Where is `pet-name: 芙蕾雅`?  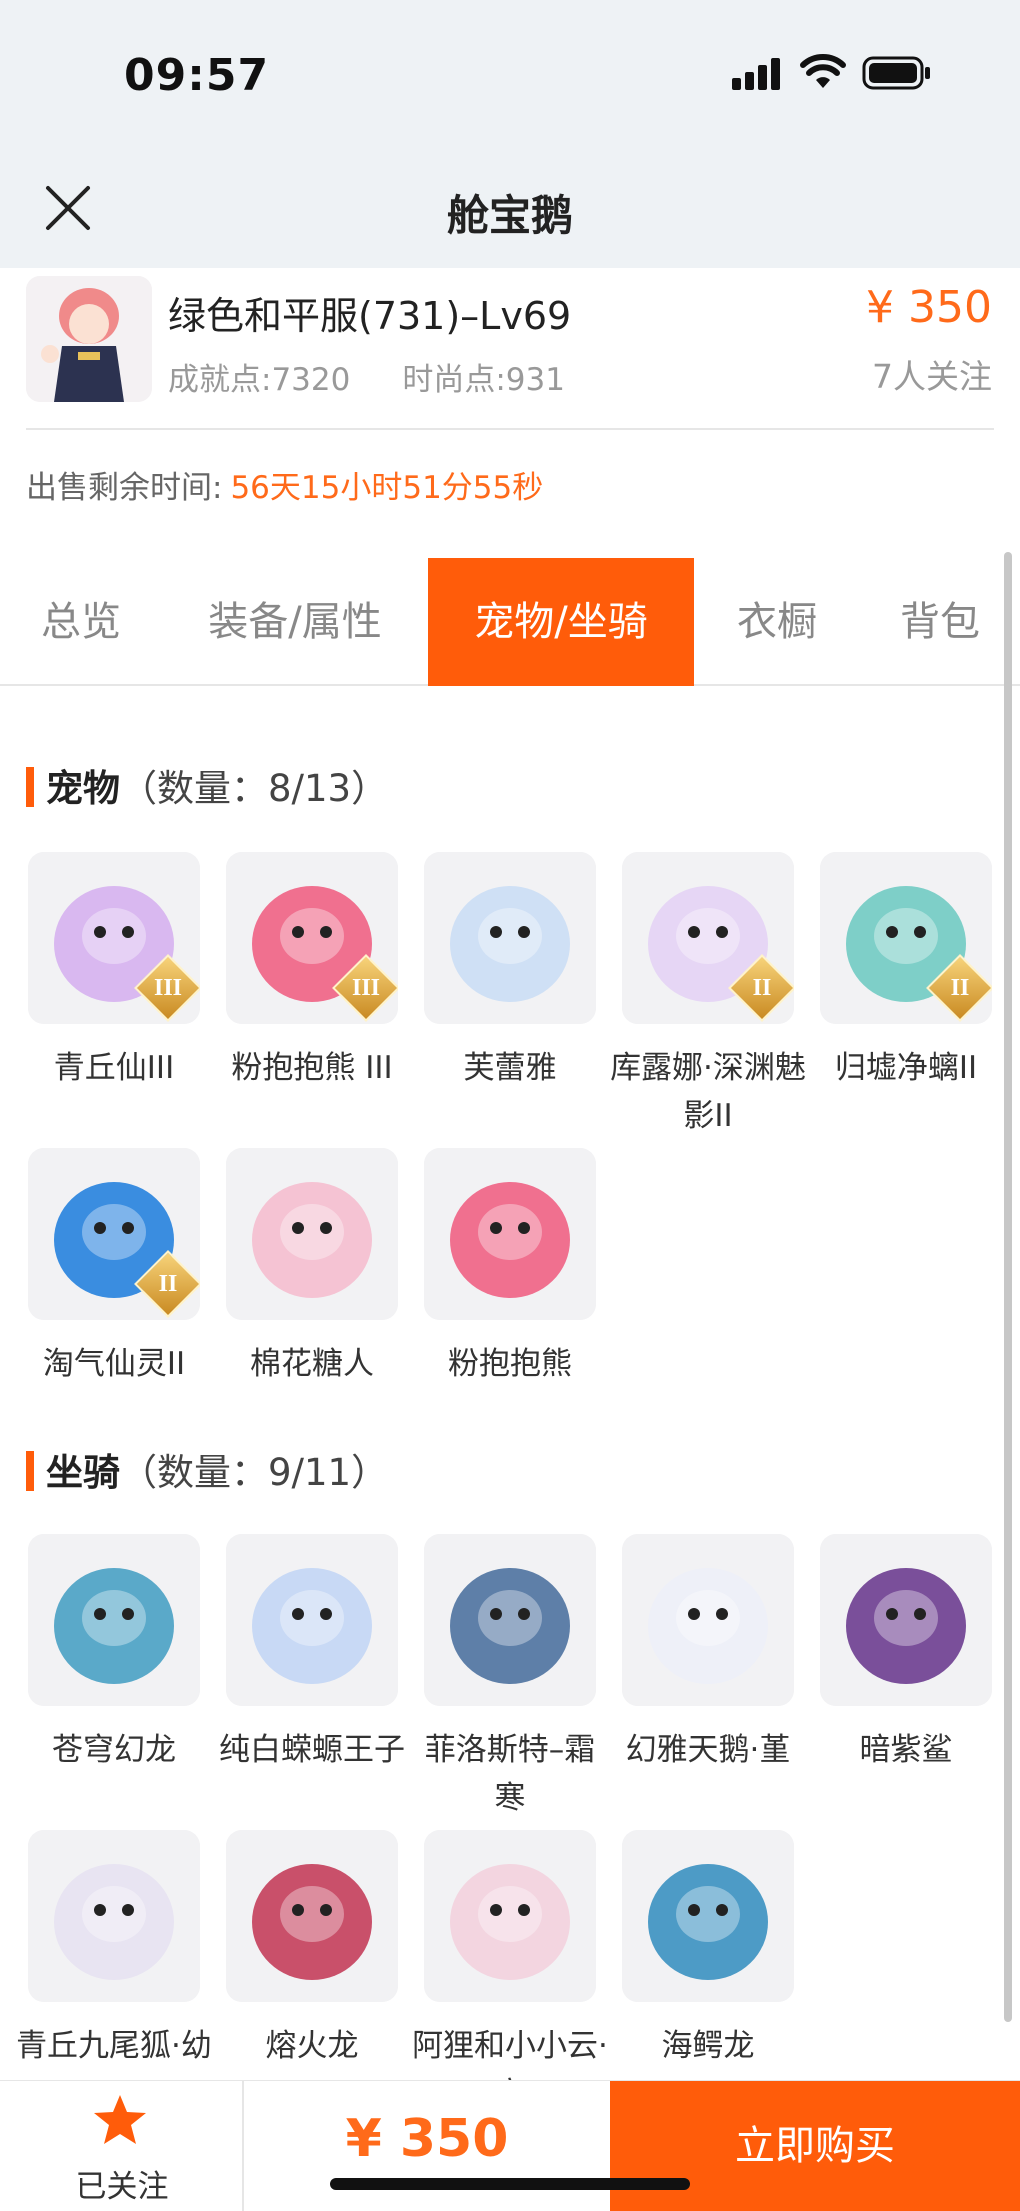 pet-name: 芙蕾雅 is located at coordinates (510, 1068).